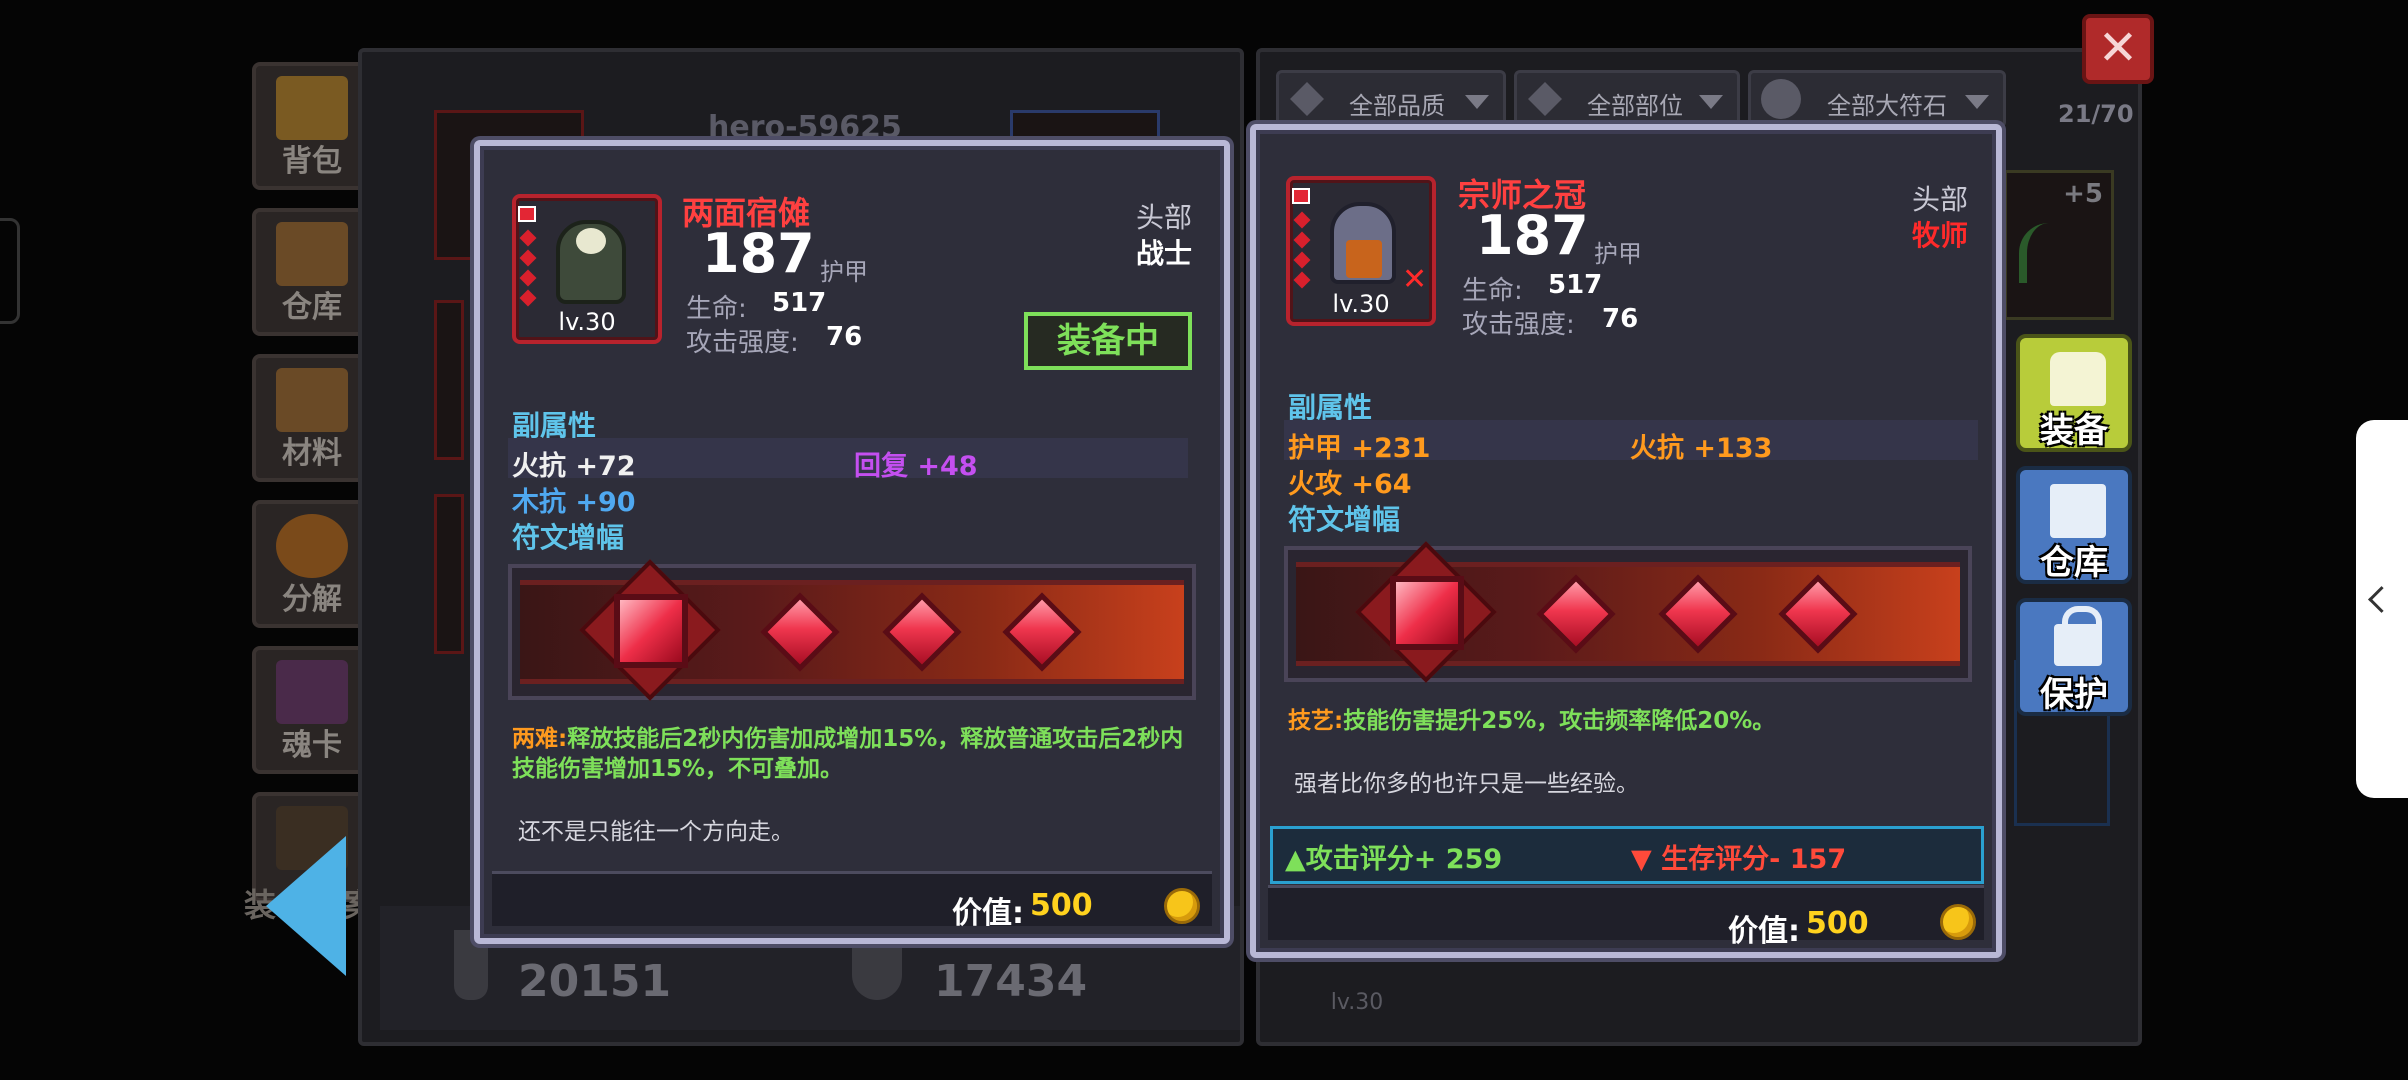 The image size is (2408, 1080). Describe the element at coordinates (312, 546) in the screenshot. I see `salvage-icon` at that location.